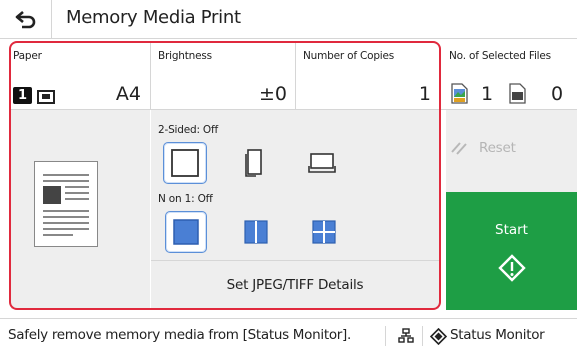 The height and width of the screenshot is (353, 577). I want to click on reset-icon, so click(459, 148).